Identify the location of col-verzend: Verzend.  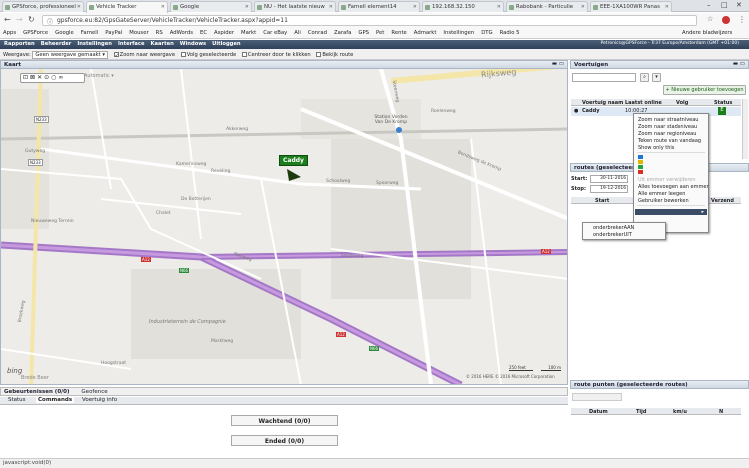
(722, 201).